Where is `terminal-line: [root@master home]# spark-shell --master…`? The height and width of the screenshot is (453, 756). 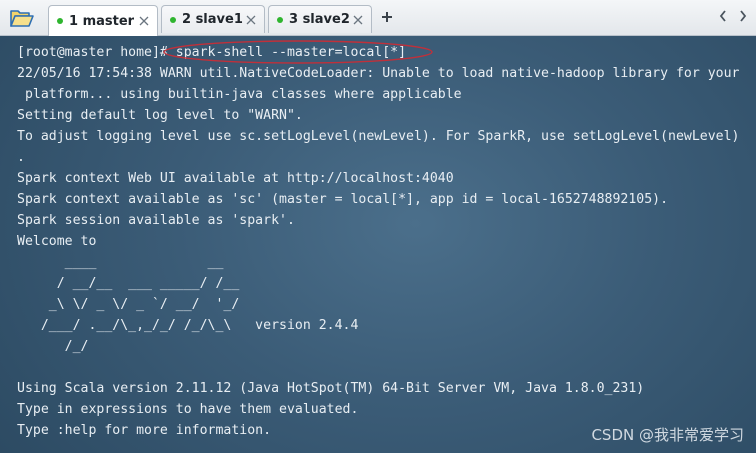 terminal-line: [root@master home]# spark-shell --master… is located at coordinates (212, 52).